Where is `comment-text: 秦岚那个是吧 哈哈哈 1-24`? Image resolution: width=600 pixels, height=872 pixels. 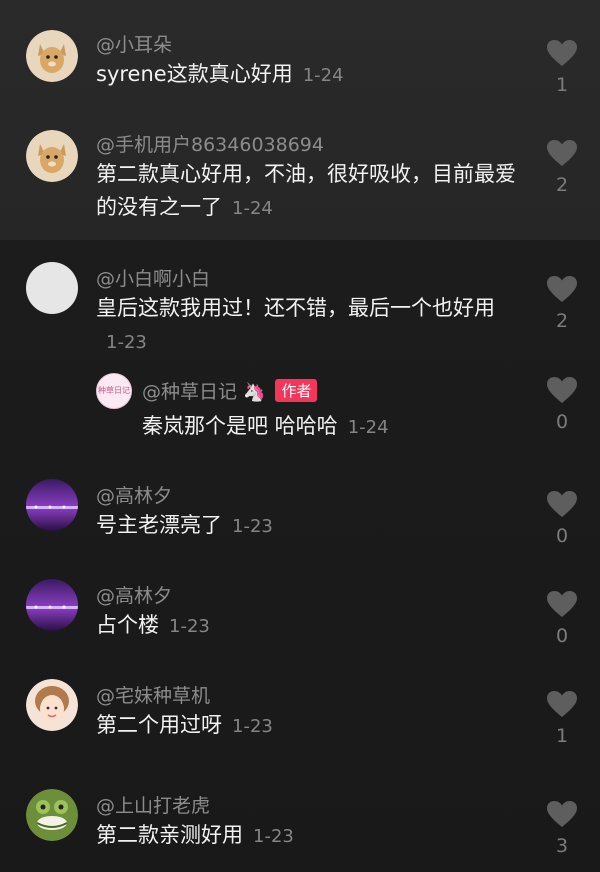 comment-text: 秦岚那个是吧 哈哈哈 1-24 is located at coordinates (322, 427).